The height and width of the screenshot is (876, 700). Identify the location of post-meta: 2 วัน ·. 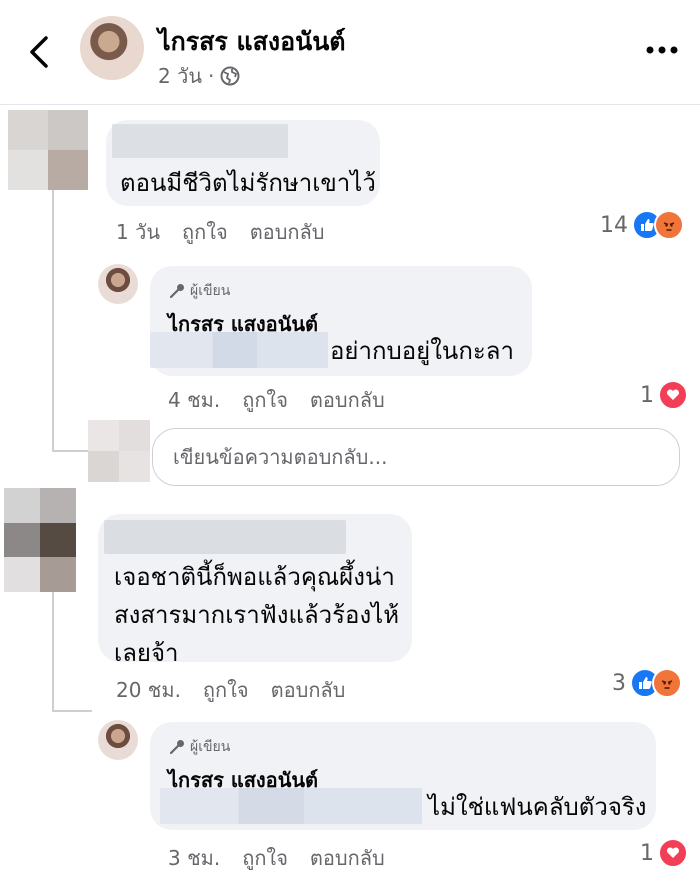
(199, 76).